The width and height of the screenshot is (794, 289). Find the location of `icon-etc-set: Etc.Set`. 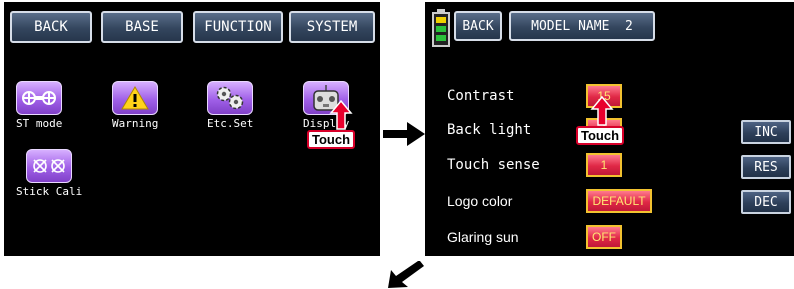

icon-etc-set: Etc.Set is located at coordinates (230, 105).